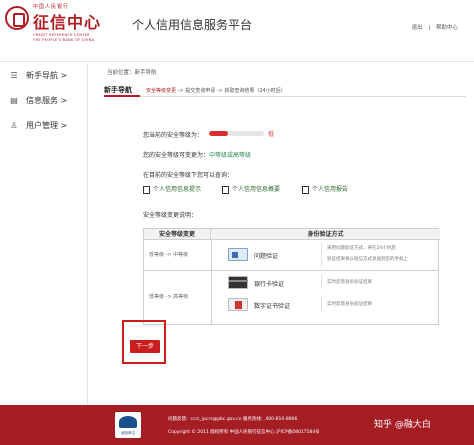 The image size is (474, 445). Describe the element at coordinates (219, 133) in the screenshot. I see `security-level-fill` at that location.